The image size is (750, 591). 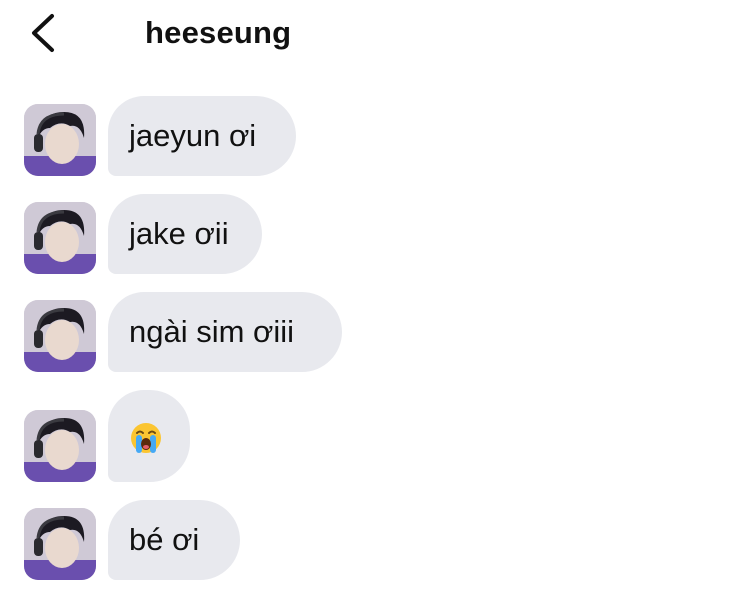 I want to click on loudly-crying-face-icon, so click(x=146, y=438).